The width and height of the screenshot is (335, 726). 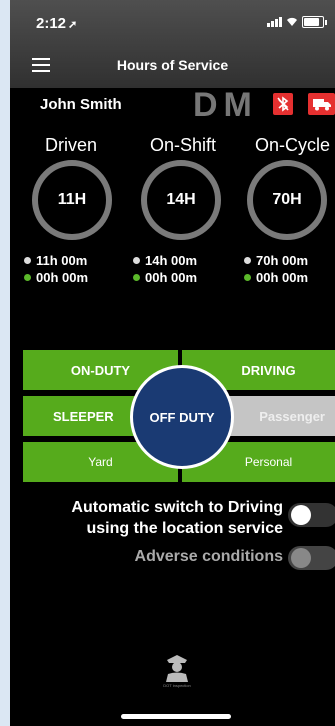 What do you see at coordinates (62, 277) in the screenshot?
I see `driven-used-text: 00h 00m` at bounding box center [62, 277].